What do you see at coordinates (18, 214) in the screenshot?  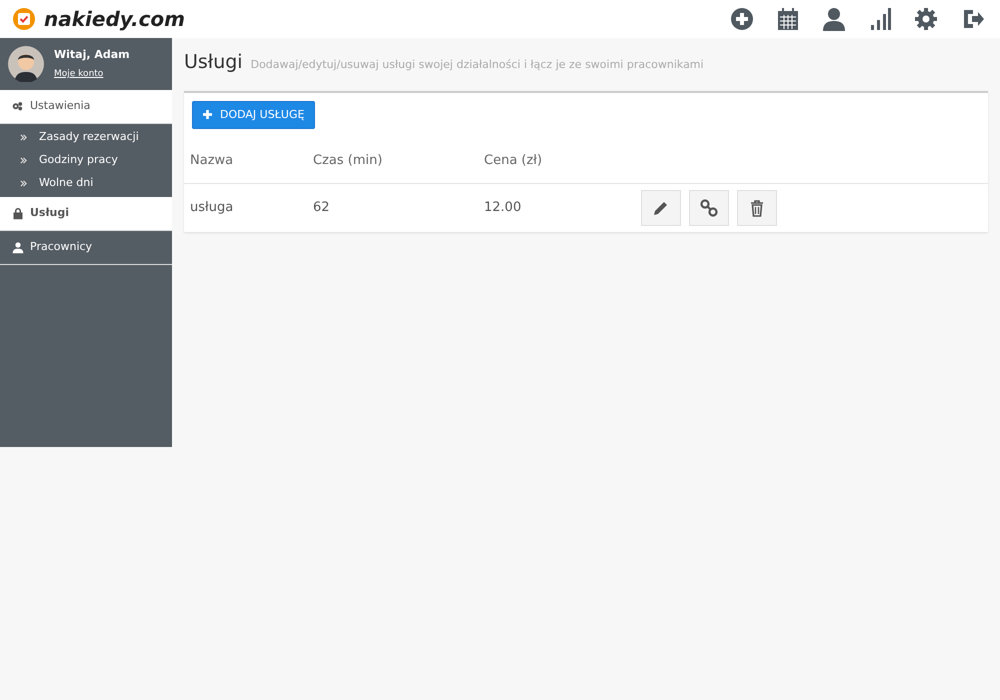 I see `bag-icon` at bounding box center [18, 214].